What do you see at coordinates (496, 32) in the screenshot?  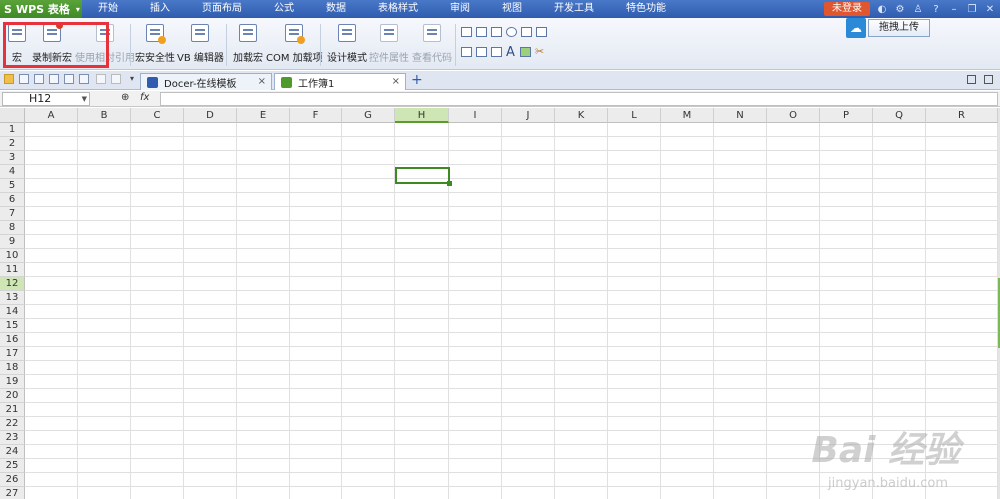 I see `command-button-icon` at bounding box center [496, 32].